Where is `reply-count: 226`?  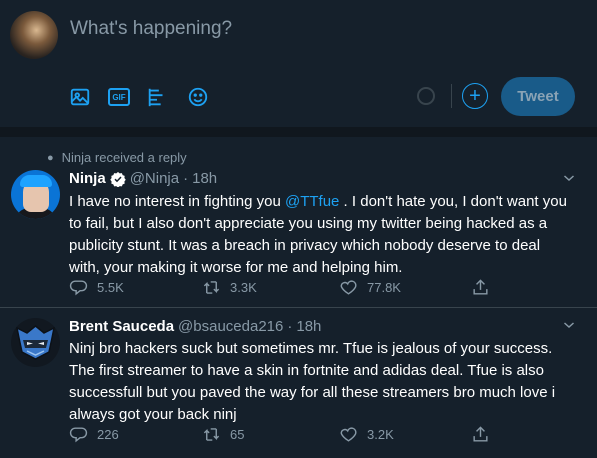 reply-count: 226 is located at coordinates (108, 434).